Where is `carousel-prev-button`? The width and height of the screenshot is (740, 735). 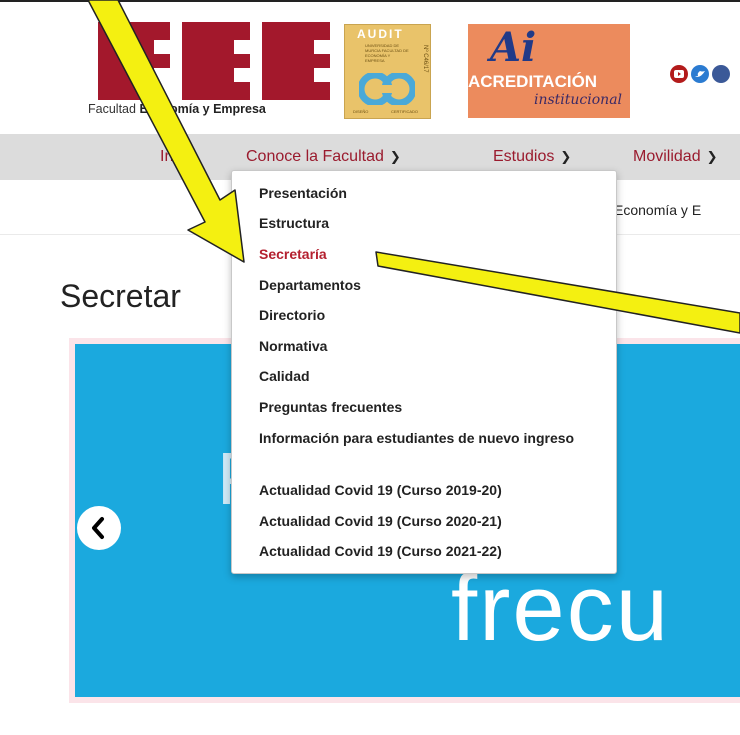
carousel-prev-button is located at coordinates (99, 528).